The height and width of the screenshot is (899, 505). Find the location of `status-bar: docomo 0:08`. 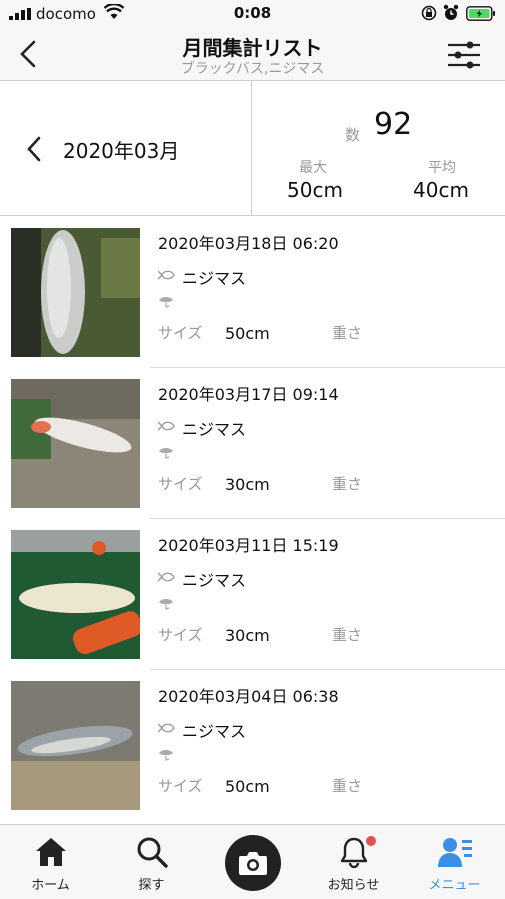

status-bar: docomo 0:08 is located at coordinates (252, 14).